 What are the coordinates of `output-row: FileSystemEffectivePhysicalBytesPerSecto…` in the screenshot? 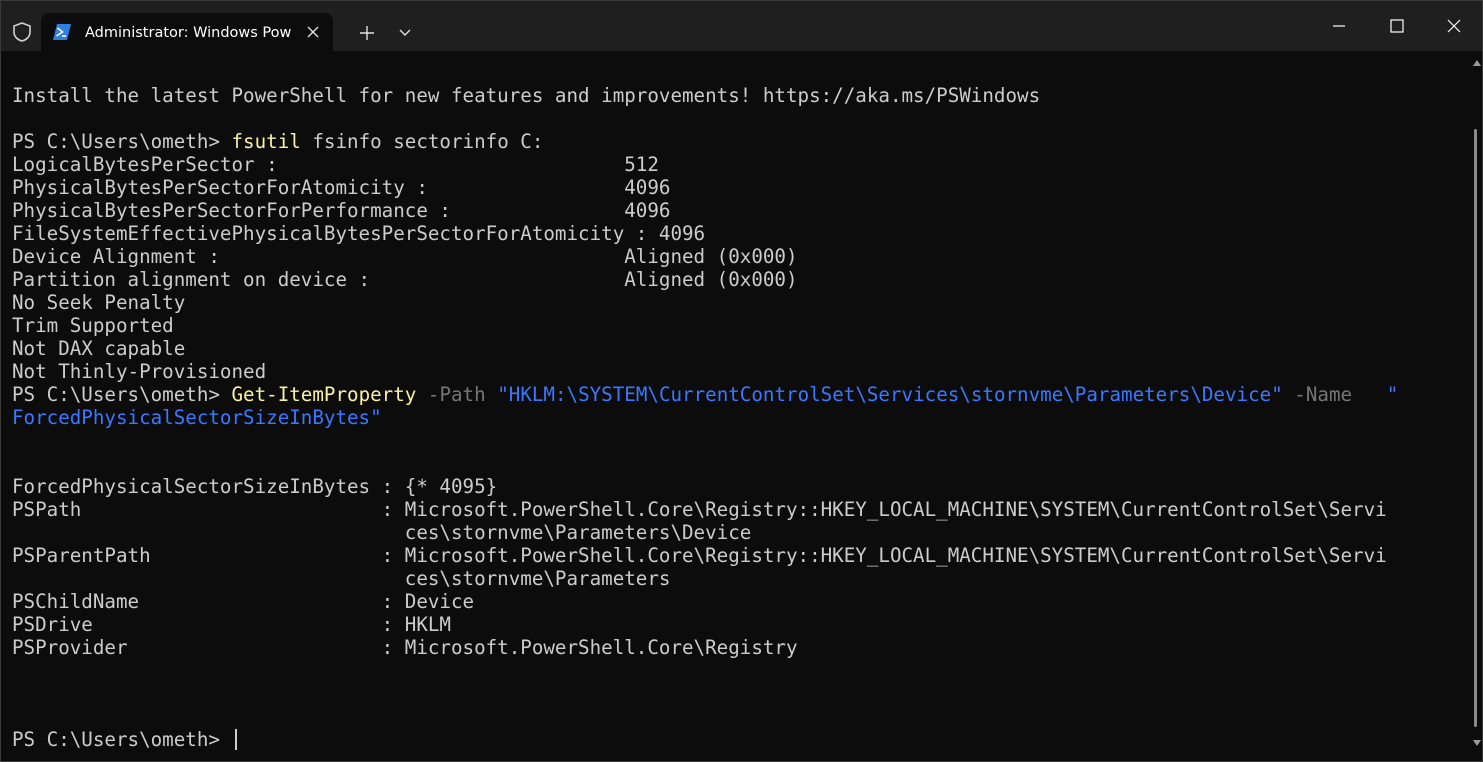 It's located at (358, 233).